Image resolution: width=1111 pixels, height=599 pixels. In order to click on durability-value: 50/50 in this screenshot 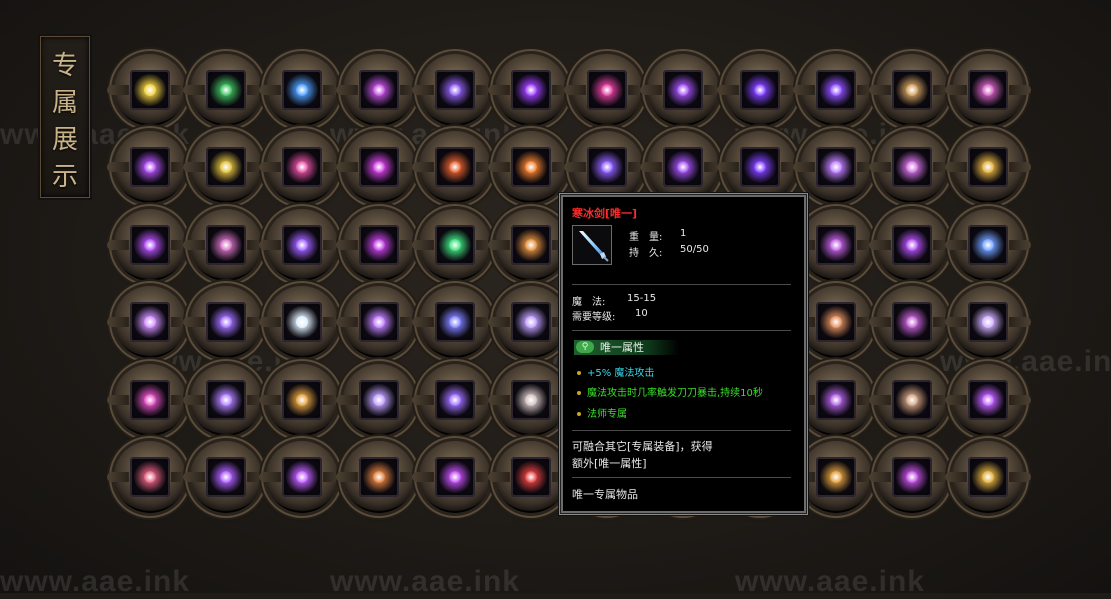, I will do `click(694, 249)`.